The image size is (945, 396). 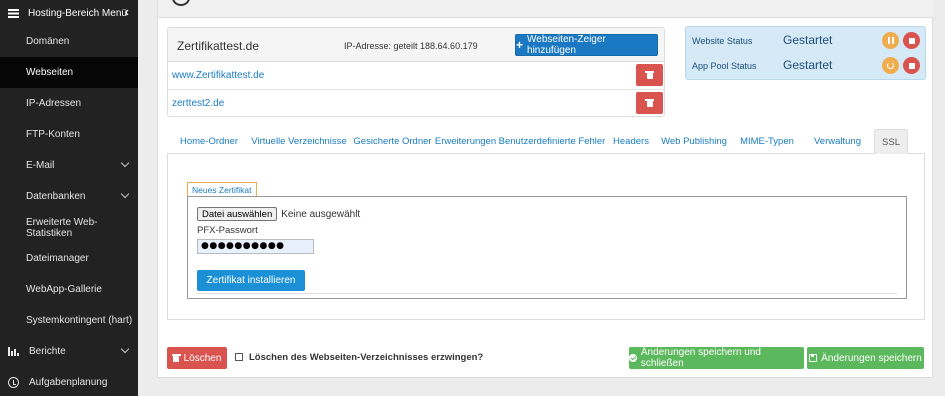 What do you see at coordinates (465, 141) in the screenshot?
I see `tab-erweiterungen: Erweiterungen` at bounding box center [465, 141].